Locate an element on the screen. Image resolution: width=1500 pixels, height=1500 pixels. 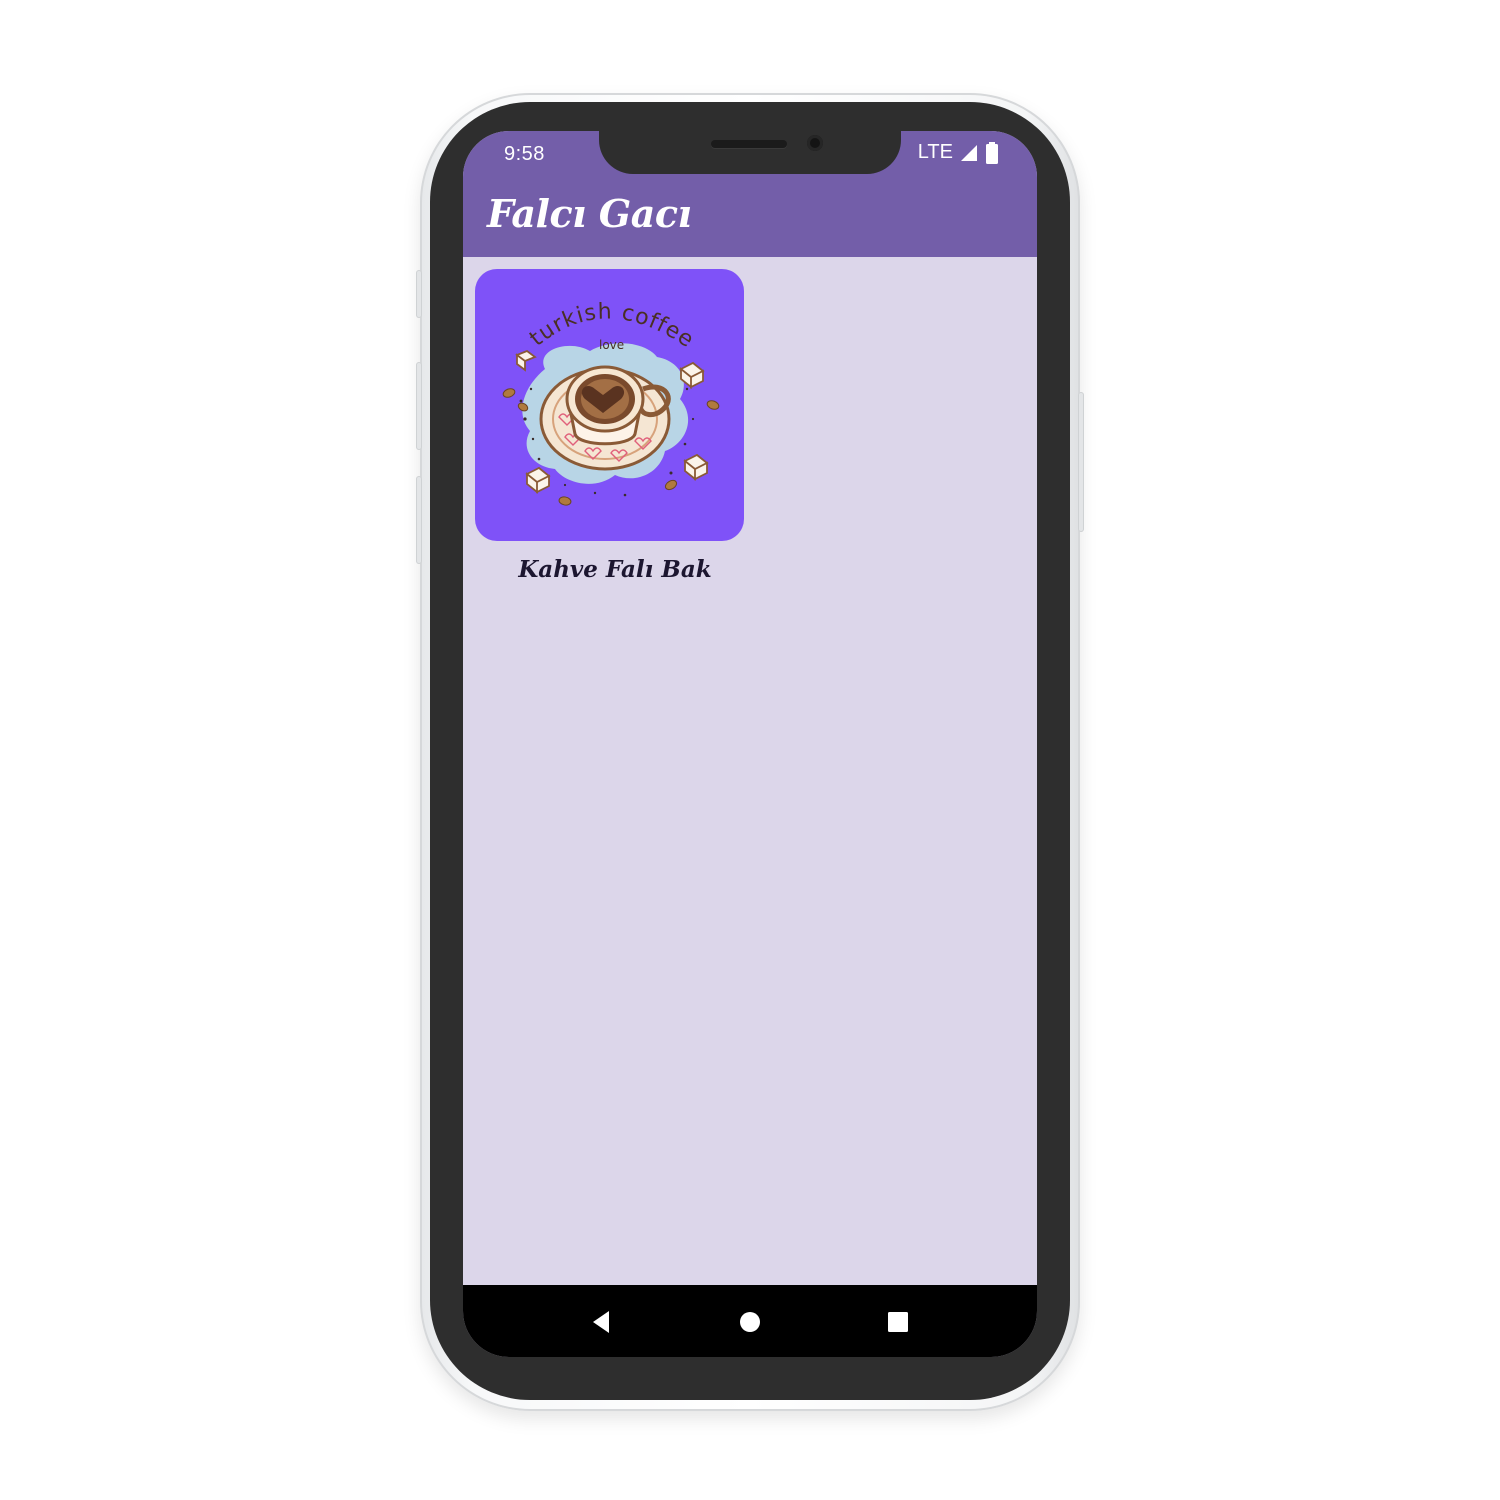
home-icon is located at coordinates (750, 1322).